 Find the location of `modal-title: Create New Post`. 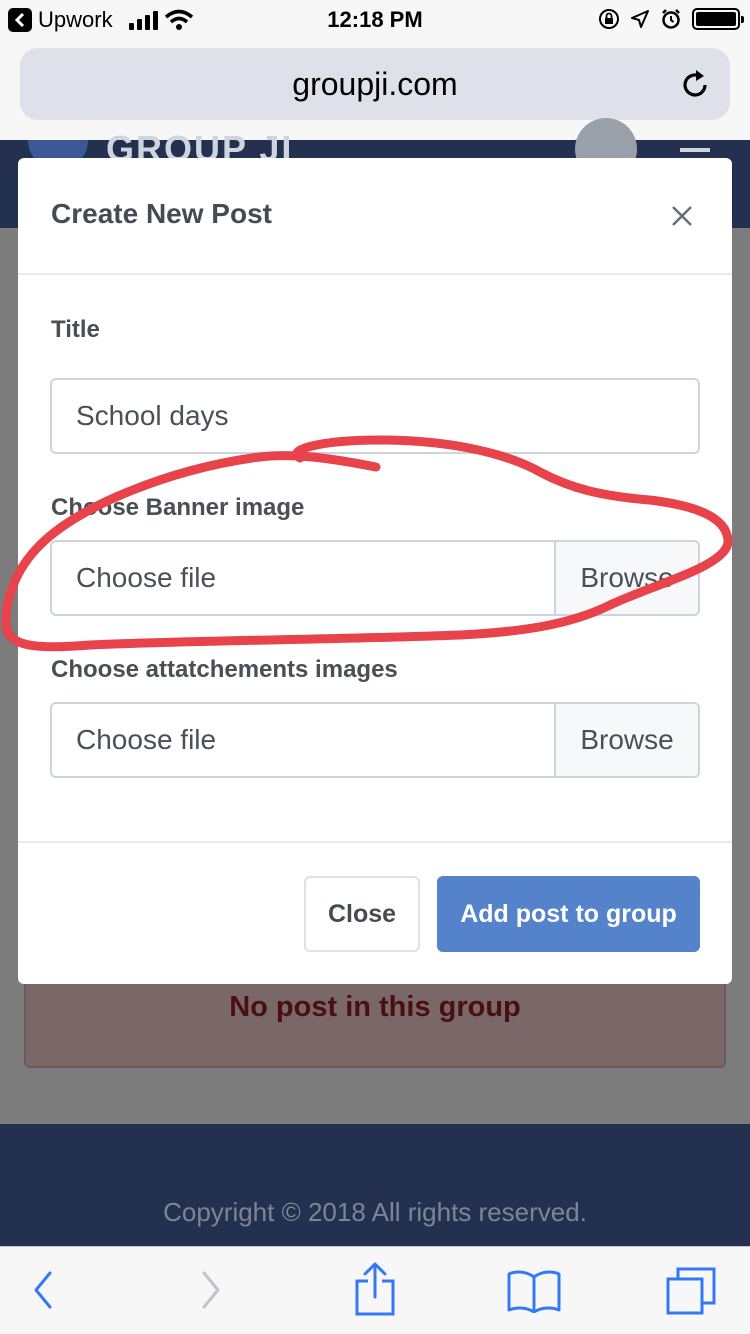

modal-title: Create New Post is located at coordinates (161, 213).